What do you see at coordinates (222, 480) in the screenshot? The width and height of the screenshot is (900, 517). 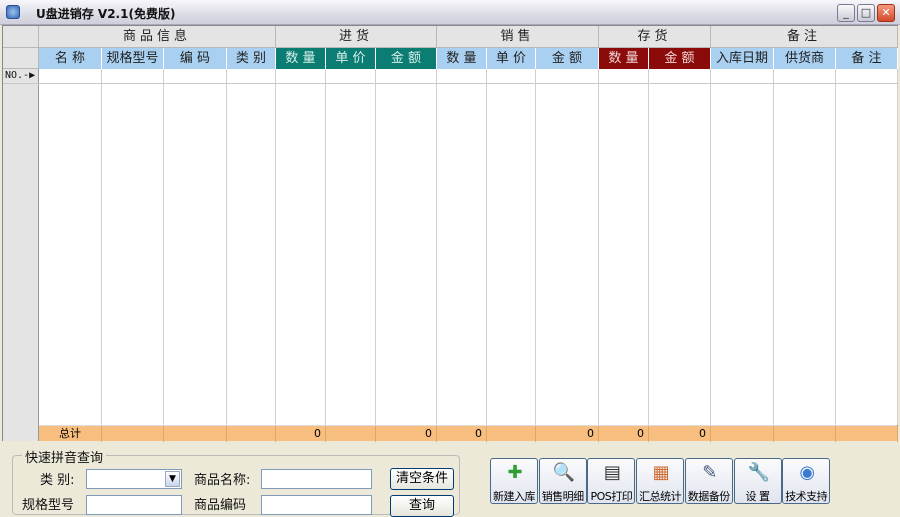 I see `product-name-label: 商品名称:` at bounding box center [222, 480].